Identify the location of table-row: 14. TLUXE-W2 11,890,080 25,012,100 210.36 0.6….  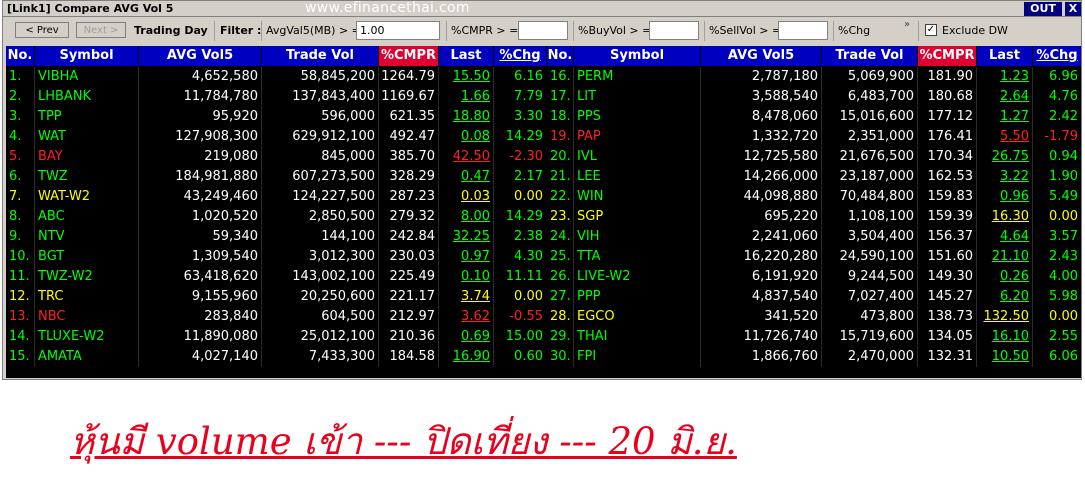
(543, 337).